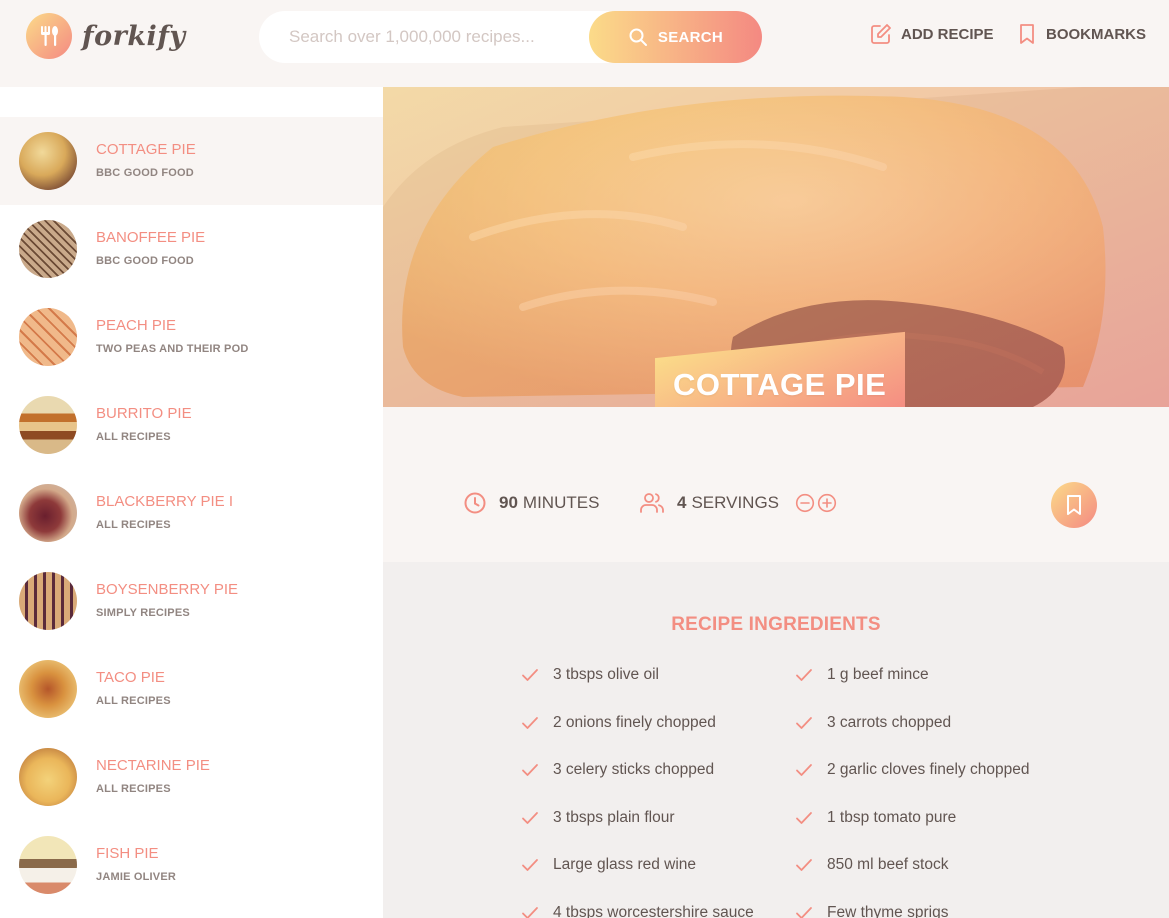  I want to click on ingredient-text: 2 onions finely chopped, so click(634, 722).